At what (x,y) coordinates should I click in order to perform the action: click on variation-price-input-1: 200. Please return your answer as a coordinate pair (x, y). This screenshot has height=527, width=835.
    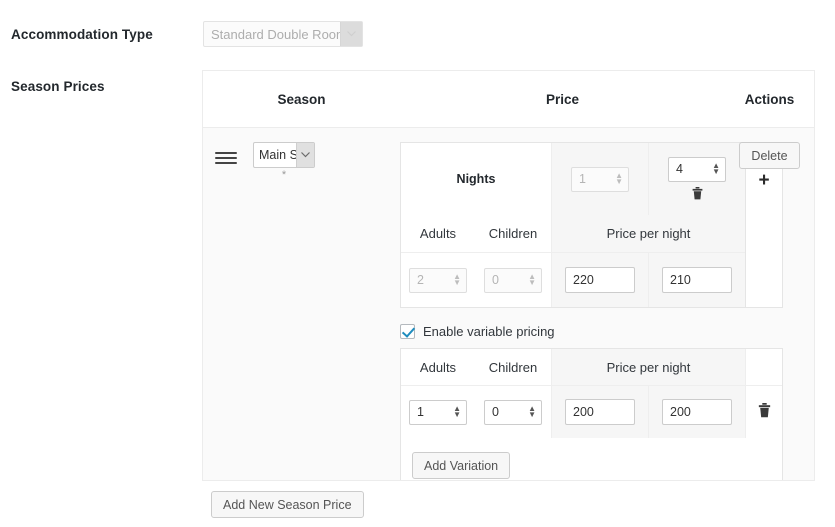
    Looking at the image, I should click on (600, 412).